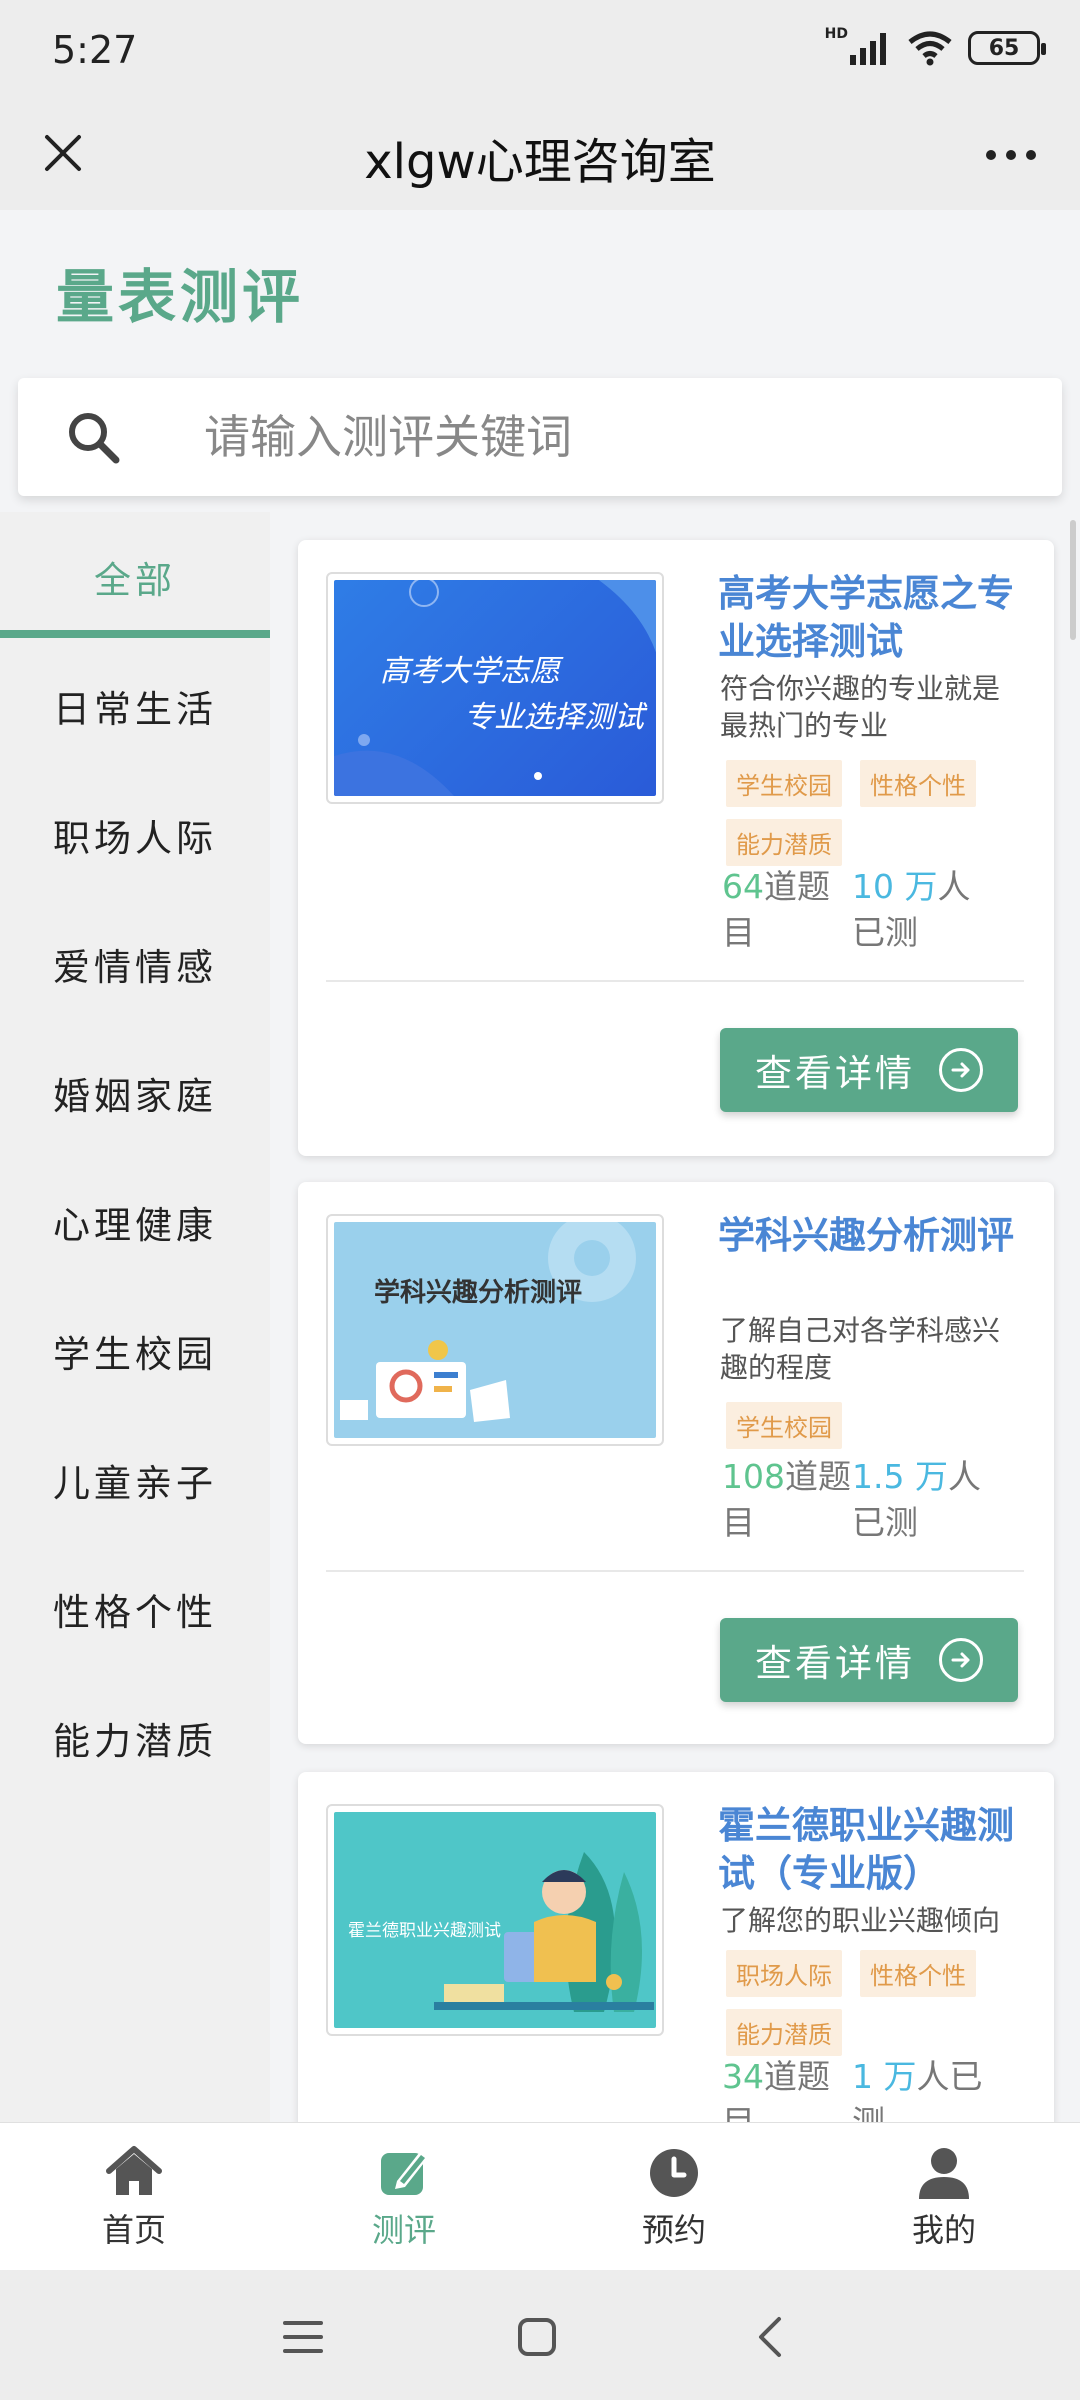  I want to click on tested-count: 1 万人已测, so click(927, 2088).